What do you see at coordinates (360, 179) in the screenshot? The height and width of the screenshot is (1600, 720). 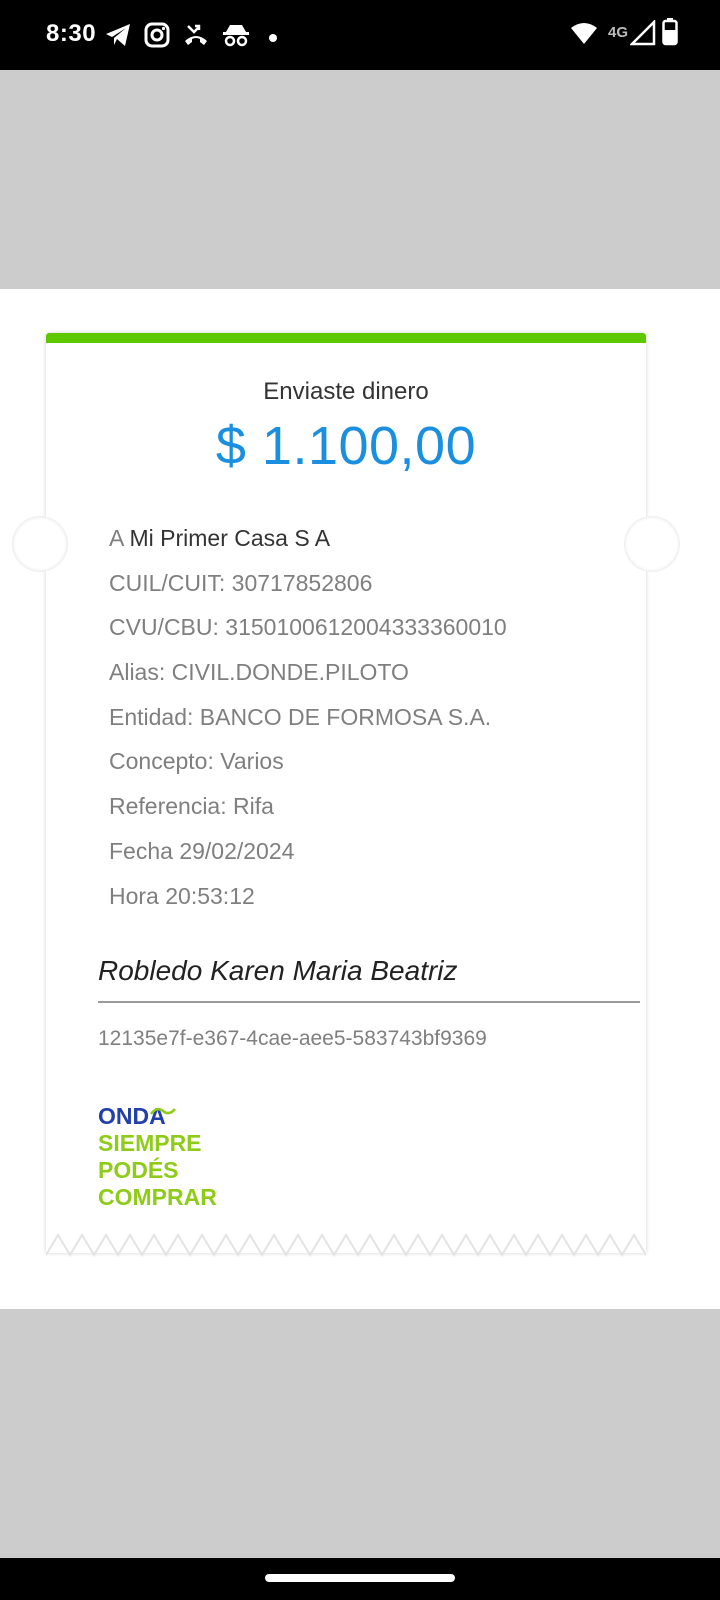 I see `backdrop-top` at bounding box center [360, 179].